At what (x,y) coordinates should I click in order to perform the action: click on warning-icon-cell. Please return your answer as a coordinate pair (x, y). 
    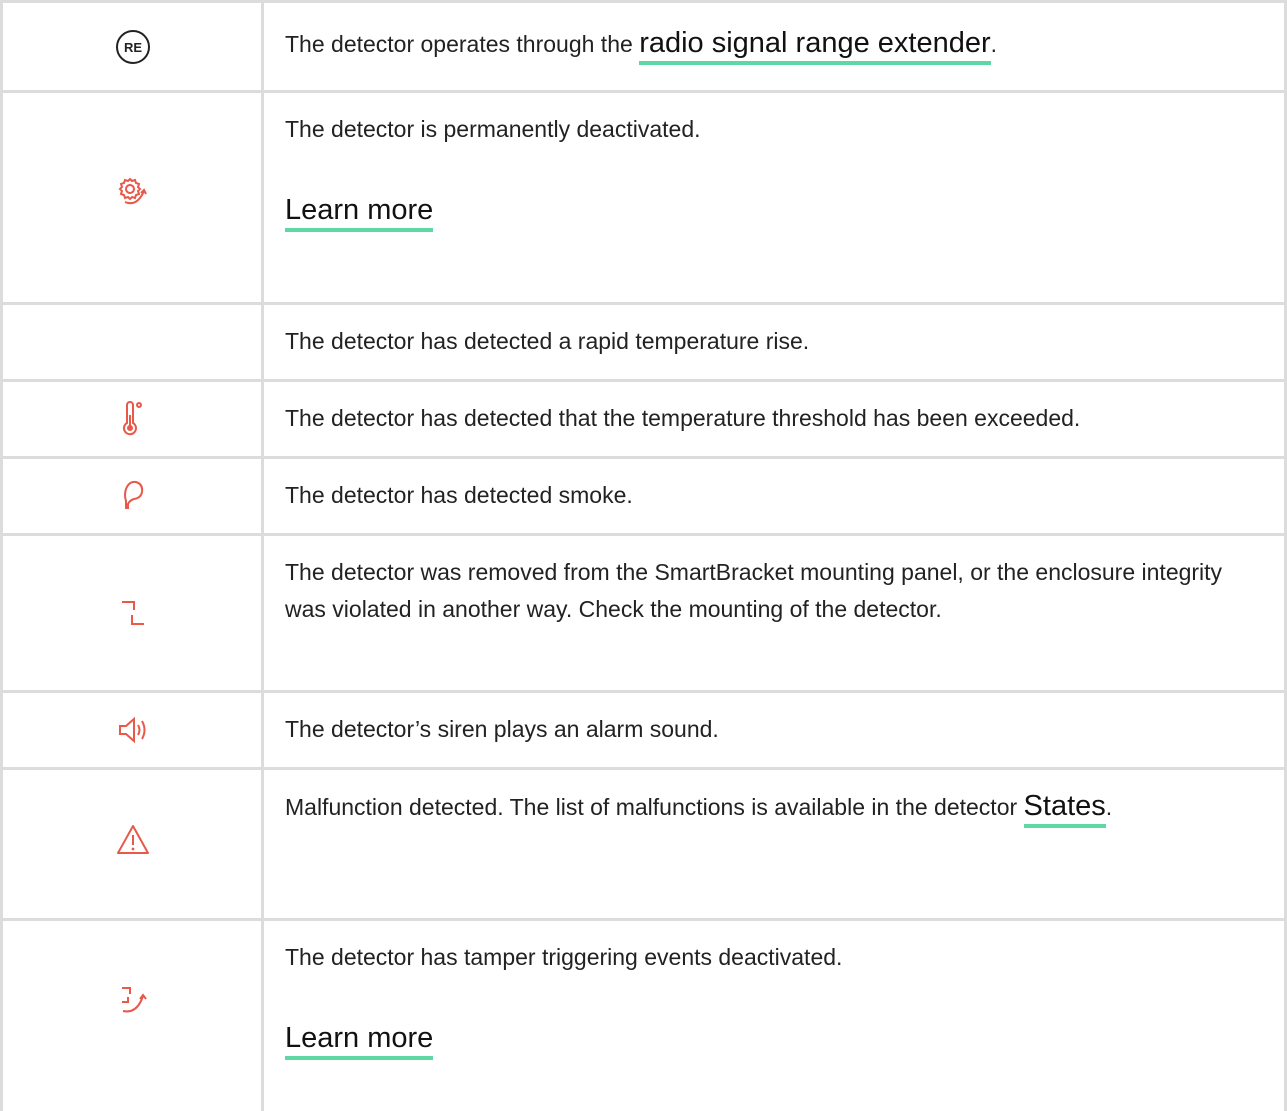
    Looking at the image, I should click on (132, 840).